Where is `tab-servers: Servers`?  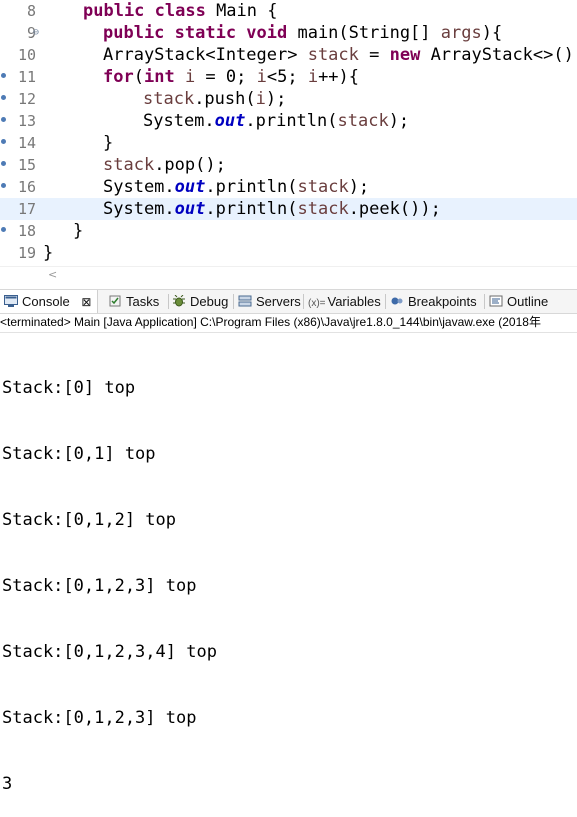
tab-servers: Servers is located at coordinates (269, 301).